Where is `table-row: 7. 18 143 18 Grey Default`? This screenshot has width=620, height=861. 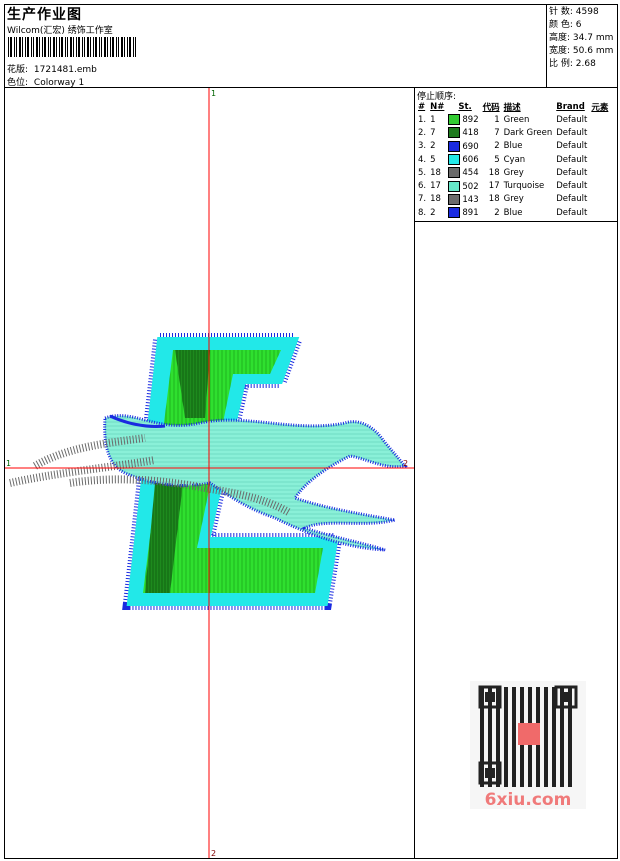
table-row: 7. 18 143 18 Grey Default is located at coordinates (513, 199).